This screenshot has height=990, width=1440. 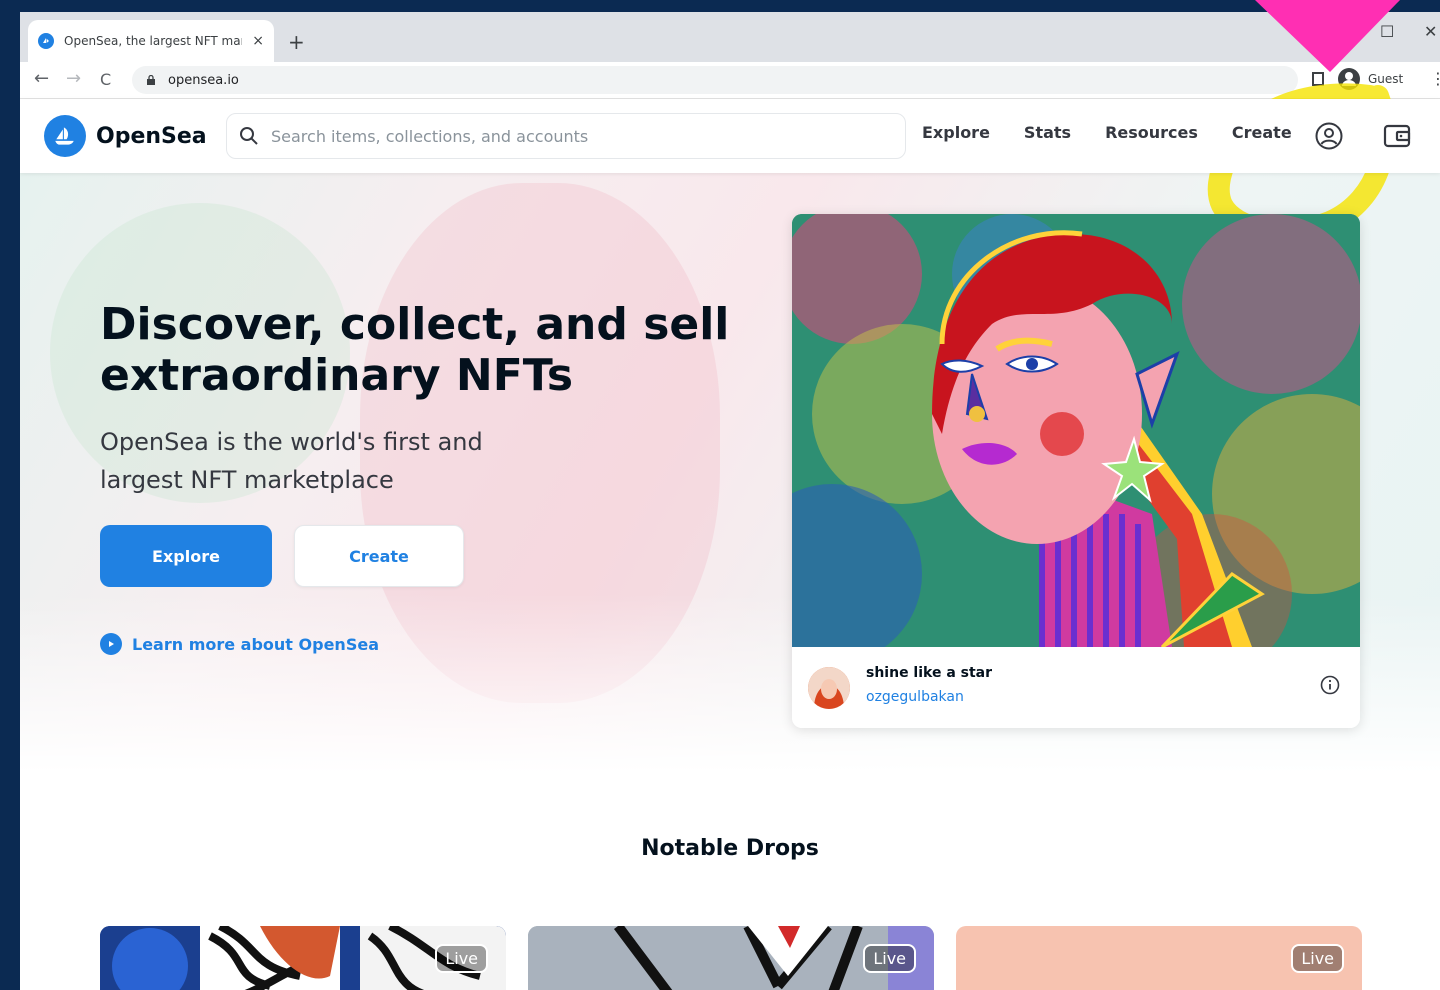 I want to click on info-icon, so click(x=1330, y=685).